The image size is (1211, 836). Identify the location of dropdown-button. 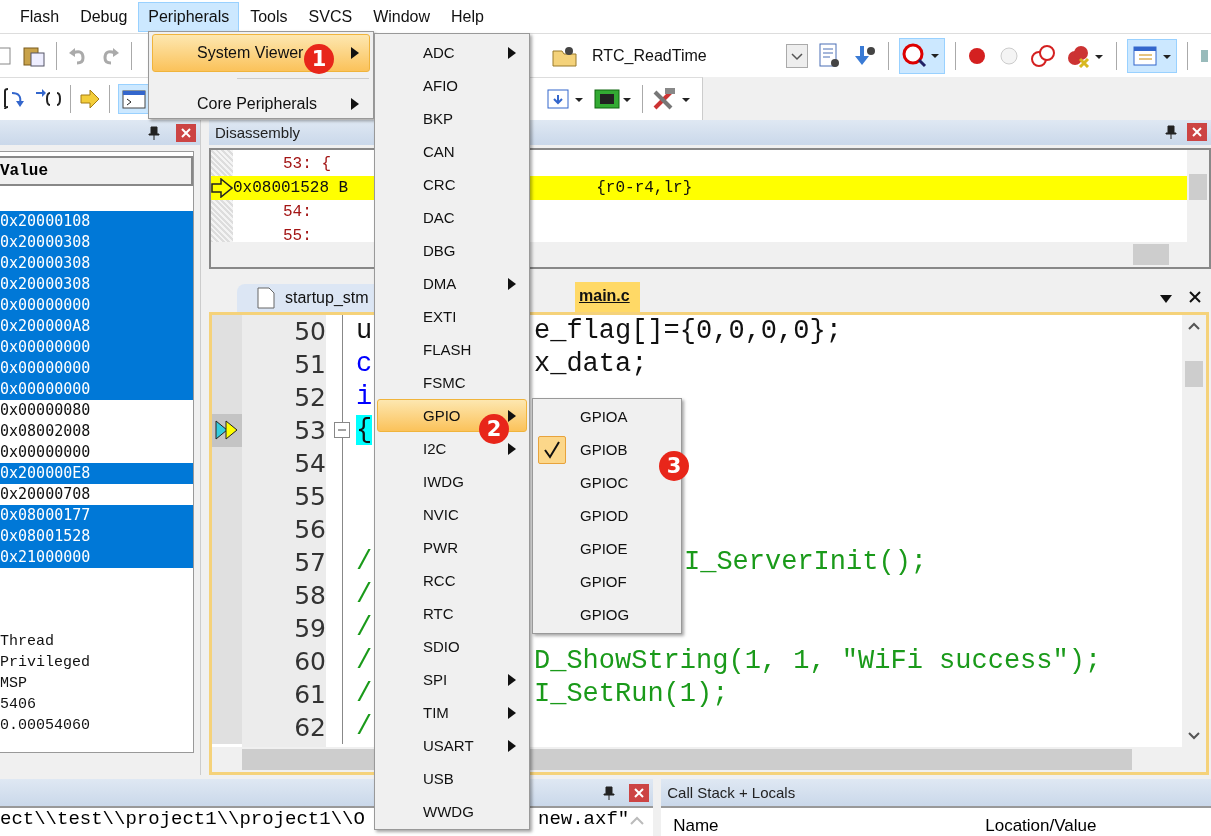
(797, 55).